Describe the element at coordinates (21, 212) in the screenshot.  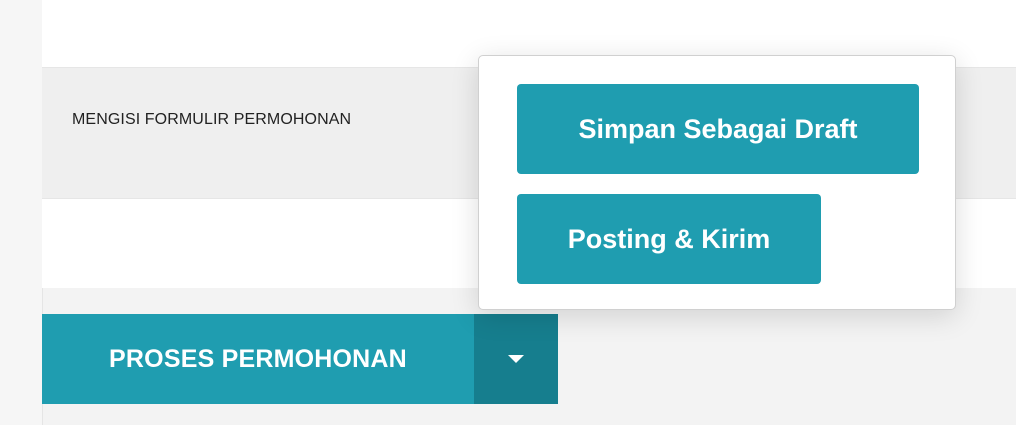
I see `left-rule` at that location.